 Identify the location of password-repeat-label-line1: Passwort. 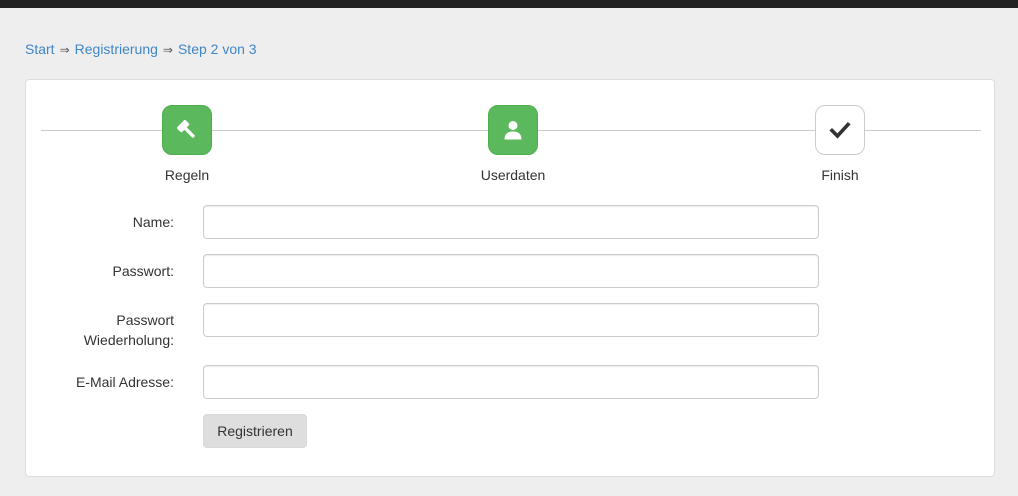
(145, 320).